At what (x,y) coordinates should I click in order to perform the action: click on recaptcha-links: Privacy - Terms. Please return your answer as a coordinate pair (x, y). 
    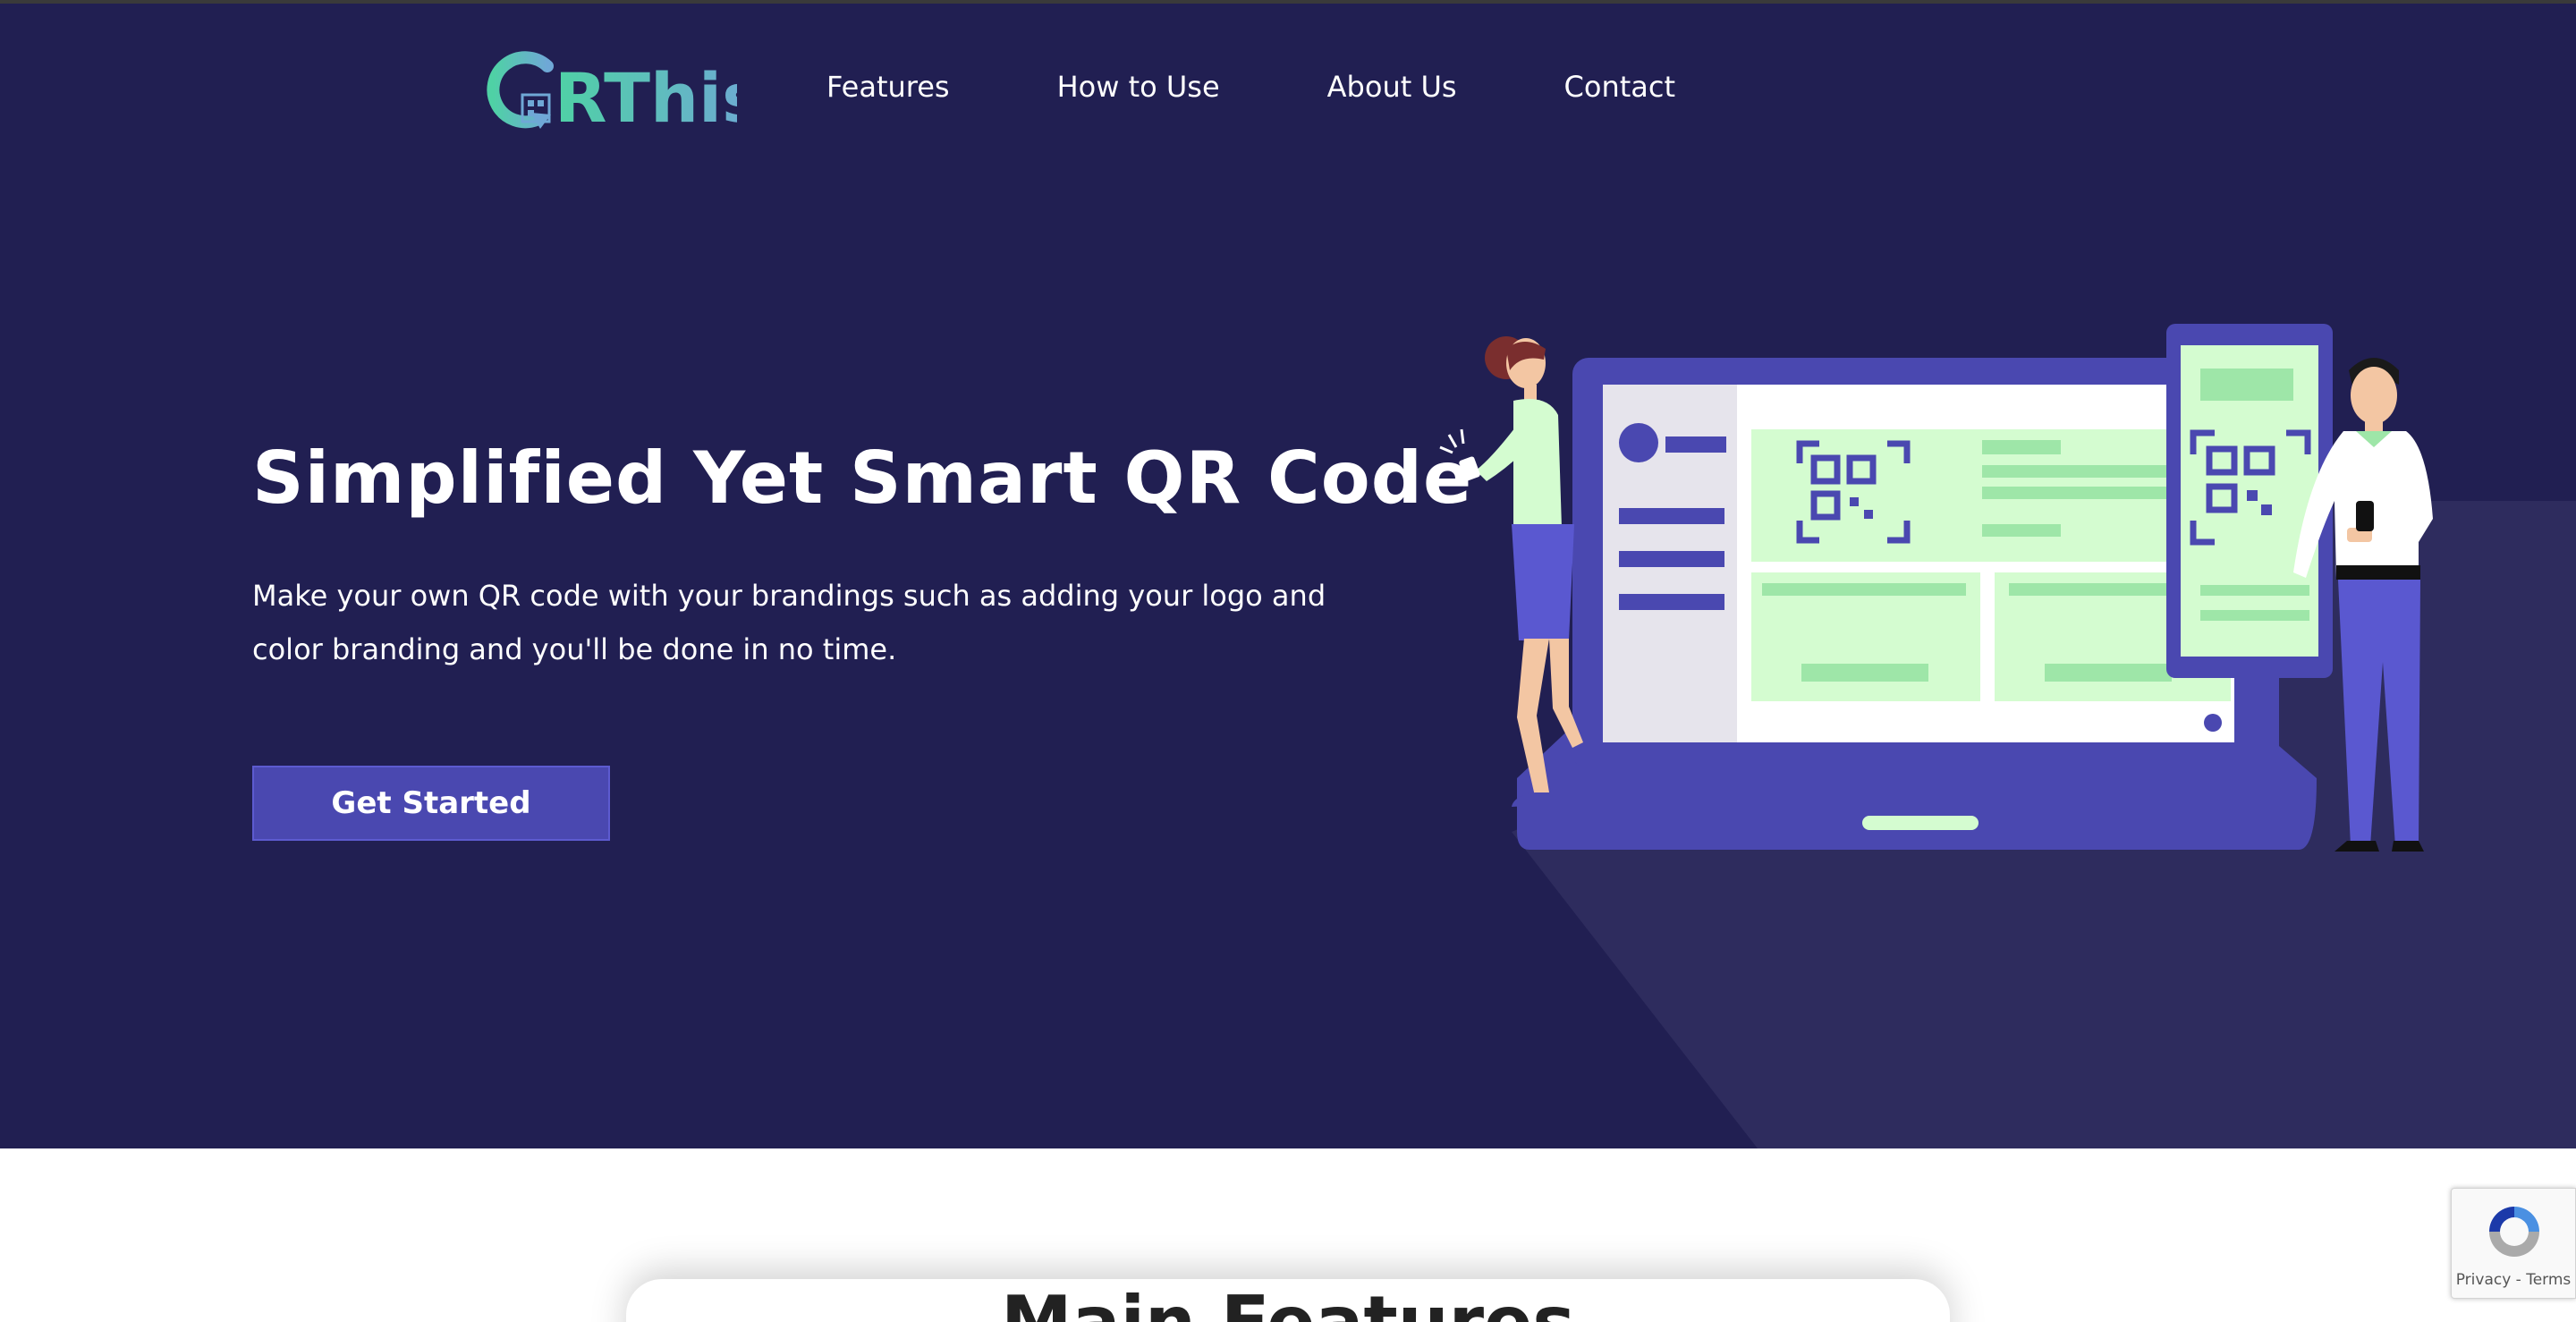
    Looking at the image, I should click on (2513, 1280).